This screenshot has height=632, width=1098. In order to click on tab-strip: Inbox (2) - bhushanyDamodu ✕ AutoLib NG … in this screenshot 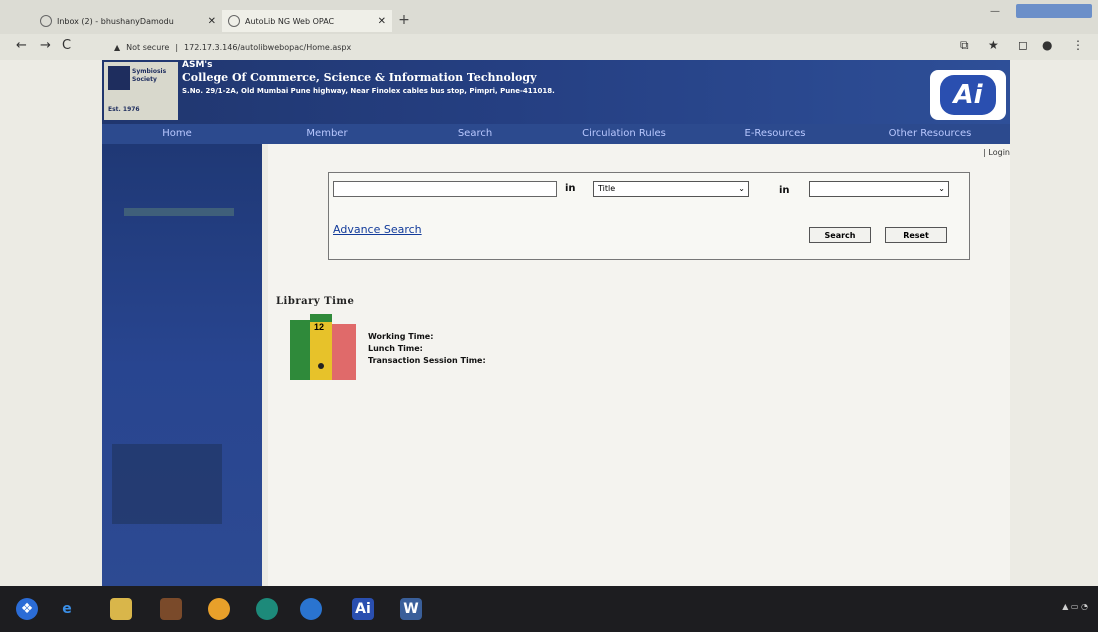, I will do `click(549, 17)`.